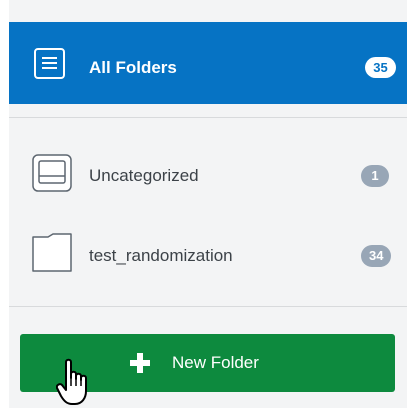 This screenshot has height=413, width=407. What do you see at coordinates (52, 253) in the screenshot?
I see `folder-icon` at bounding box center [52, 253].